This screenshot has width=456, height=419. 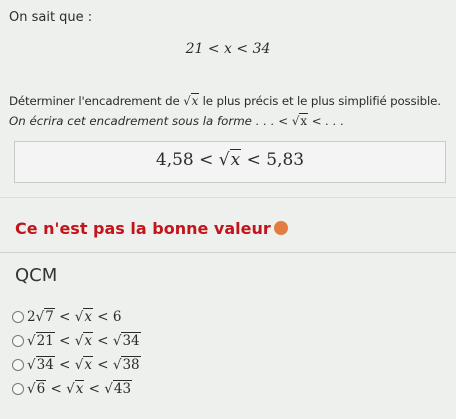 What do you see at coordinates (122, 388) in the screenshot?
I see `option-right-sqrt-arg: 43` at bounding box center [122, 388].